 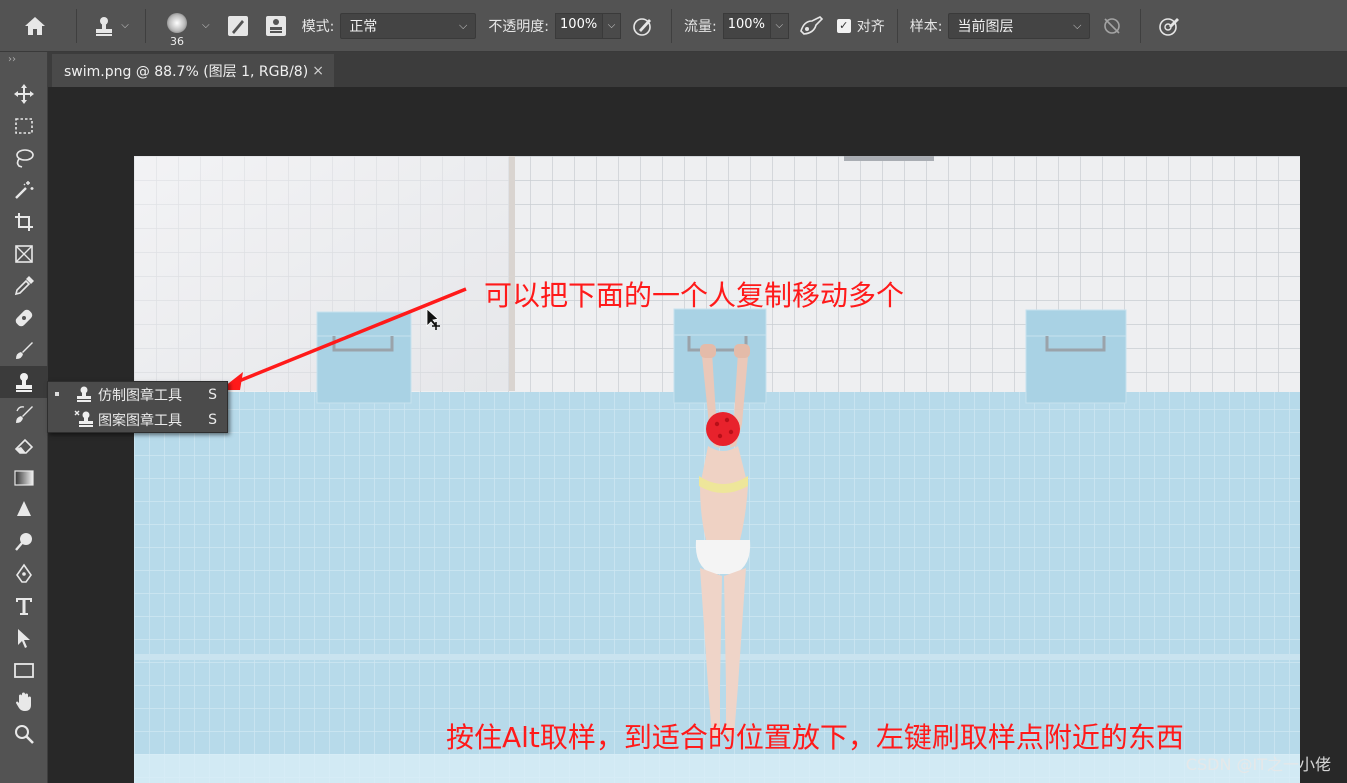 I want to click on flyout-item-label: 图案图章工具, so click(x=140, y=420).